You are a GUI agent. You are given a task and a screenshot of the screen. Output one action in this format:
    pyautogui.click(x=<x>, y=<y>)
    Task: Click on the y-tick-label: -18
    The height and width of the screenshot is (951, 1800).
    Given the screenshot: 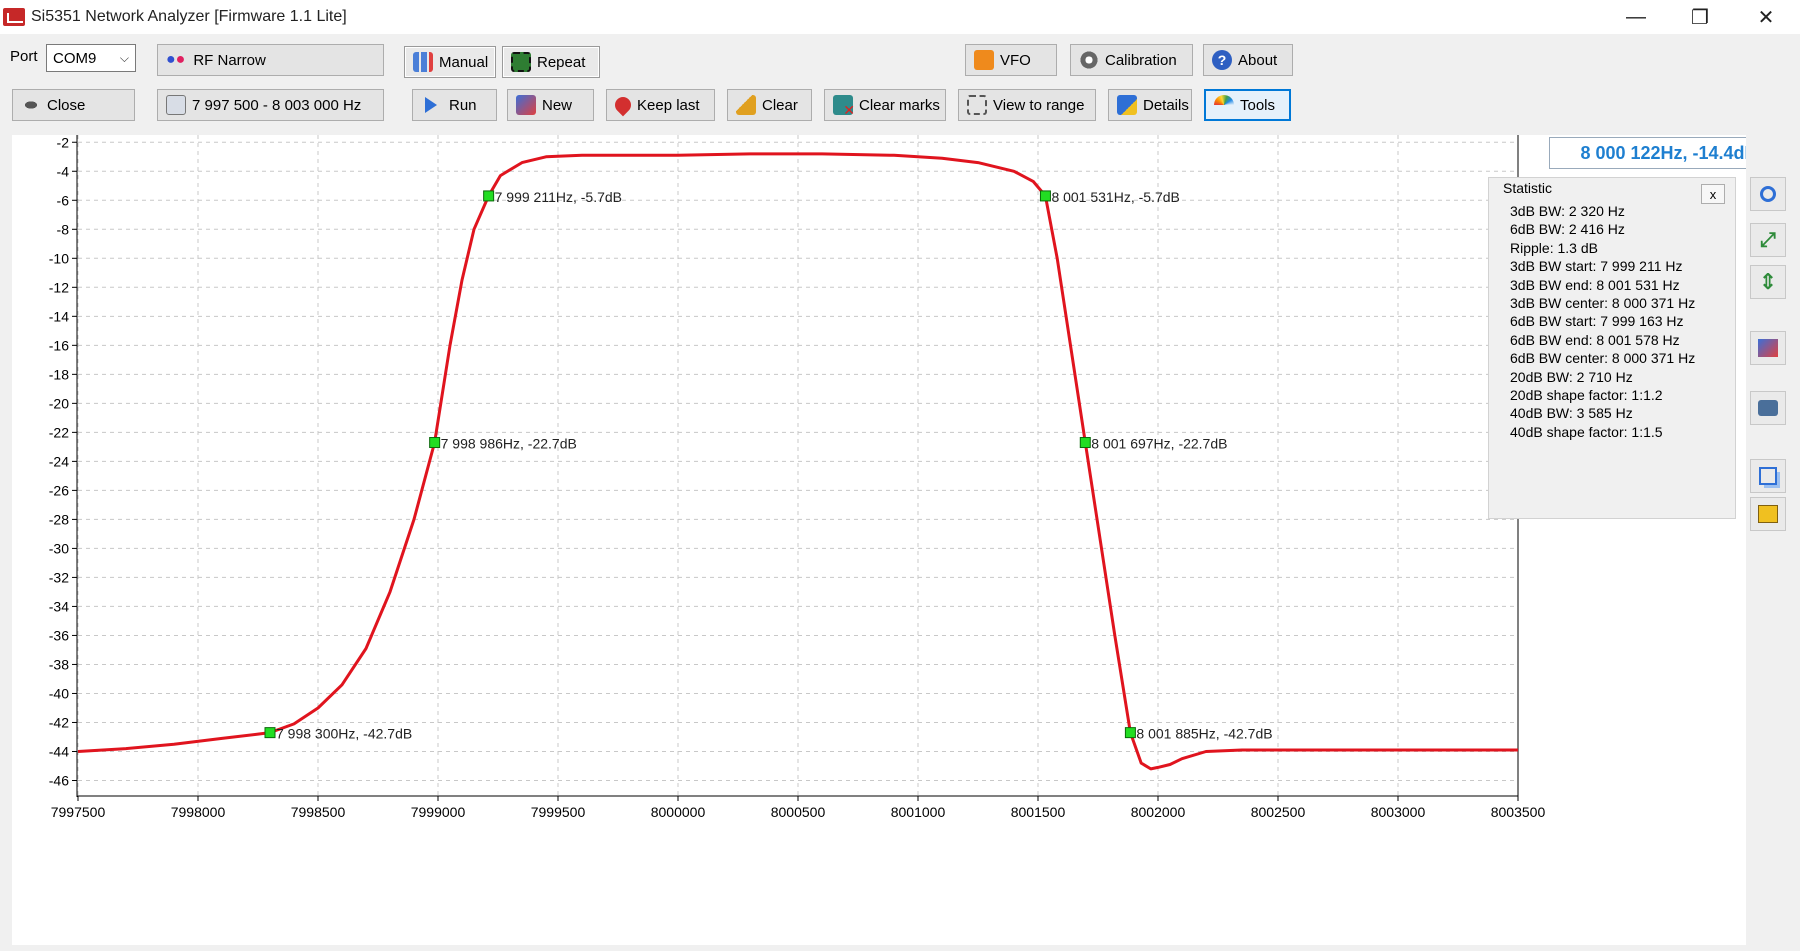 What is the action you would take?
    pyautogui.click(x=59, y=374)
    